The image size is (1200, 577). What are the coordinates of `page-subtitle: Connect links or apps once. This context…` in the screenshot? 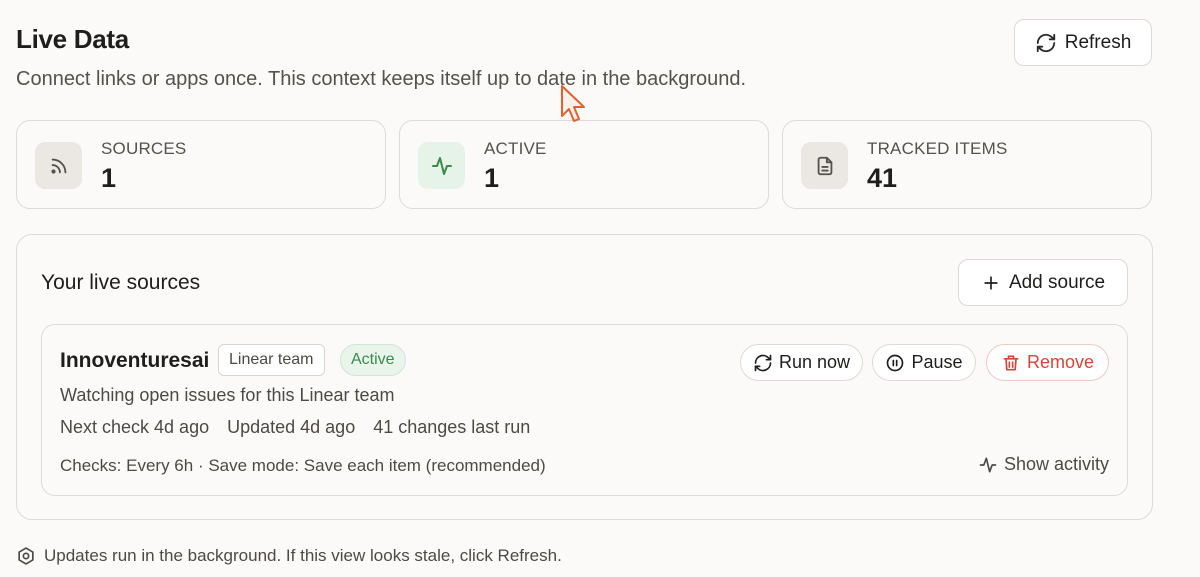 It's located at (381, 79).